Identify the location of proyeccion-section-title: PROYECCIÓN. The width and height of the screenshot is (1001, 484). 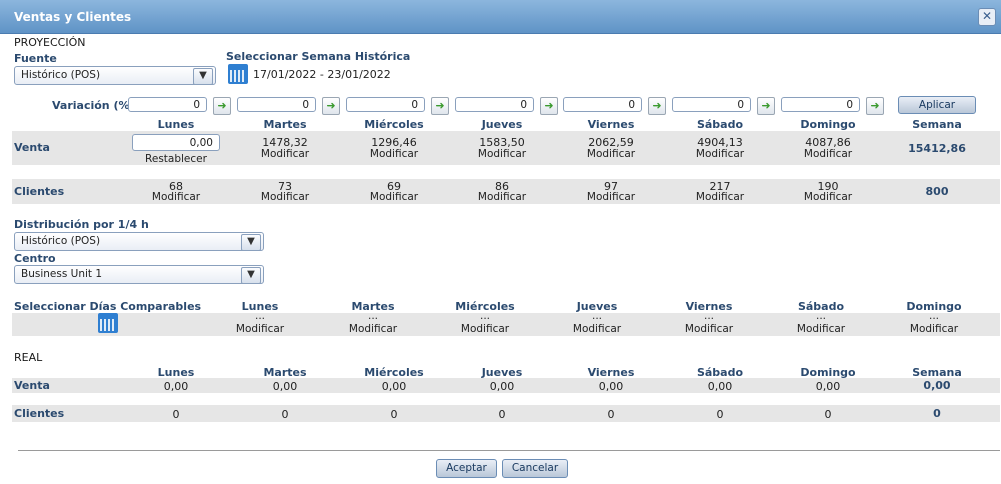
(50, 42).